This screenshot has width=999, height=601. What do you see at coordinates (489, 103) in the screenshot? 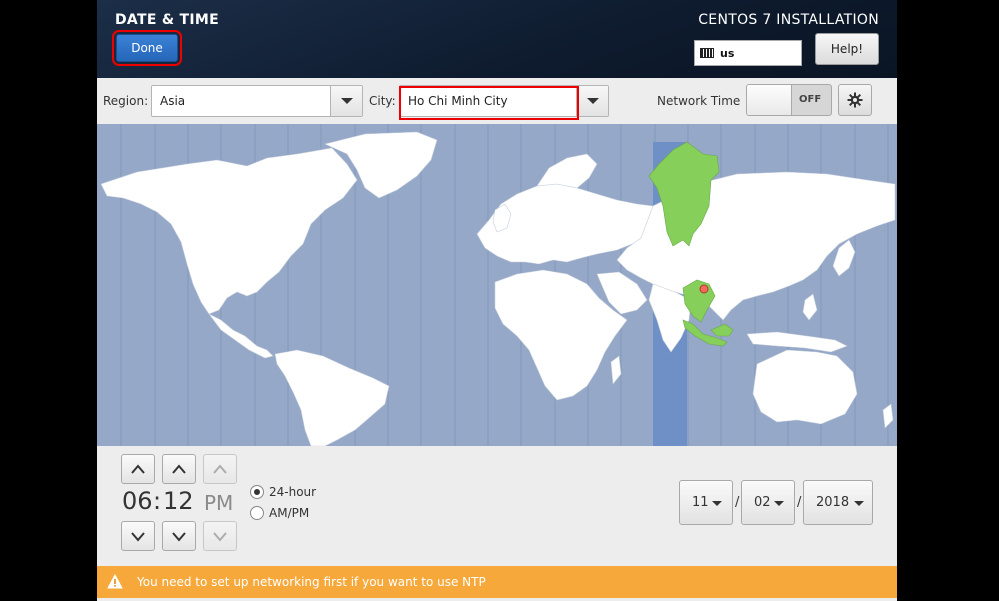
I see `city-highlight` at bounding box center [489, 103].